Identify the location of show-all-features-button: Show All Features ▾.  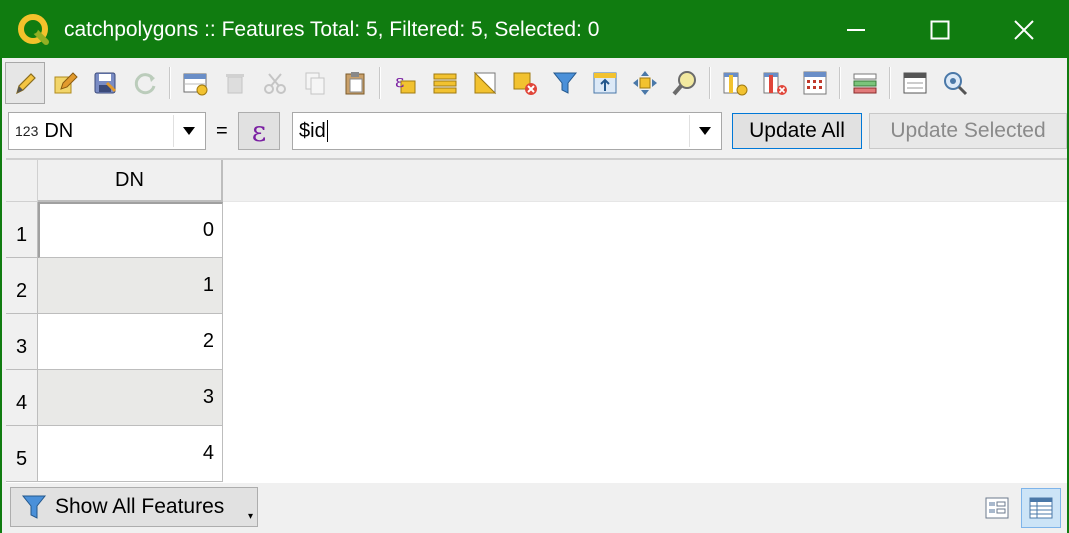
(134, 507).